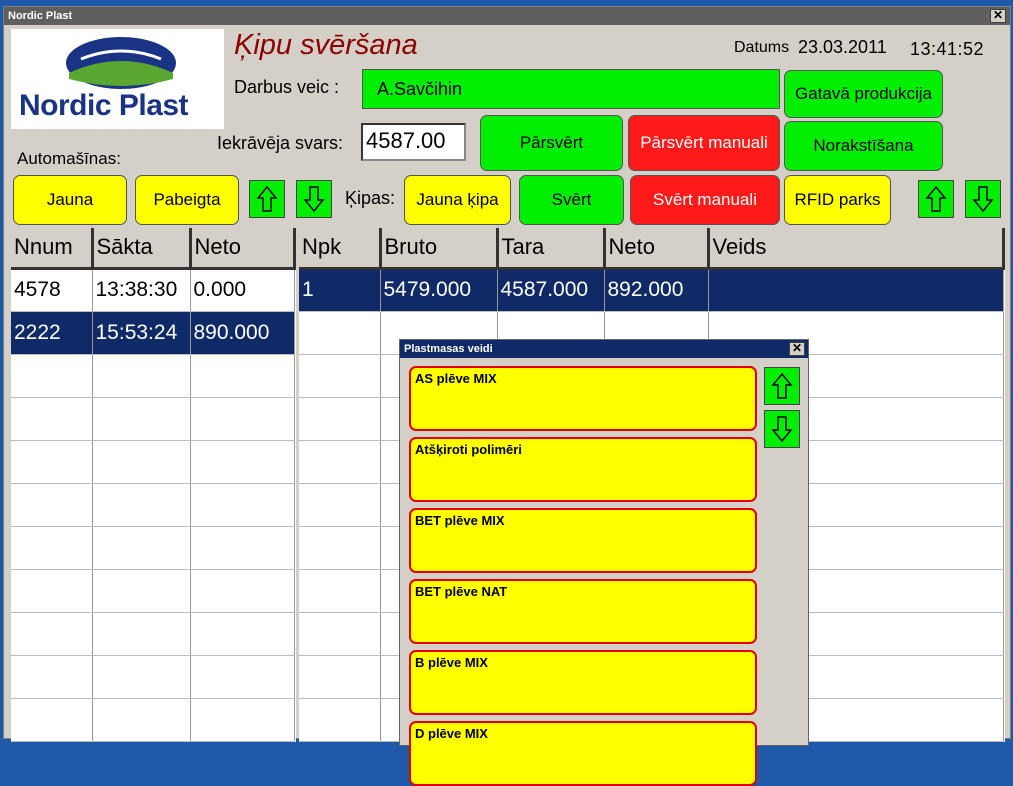 This screenshot has width=1013, height=786. What do you see at coordinates (551, 249) in the screenshot?
I see `column-header: Tara` at bounding box center [551, 249].